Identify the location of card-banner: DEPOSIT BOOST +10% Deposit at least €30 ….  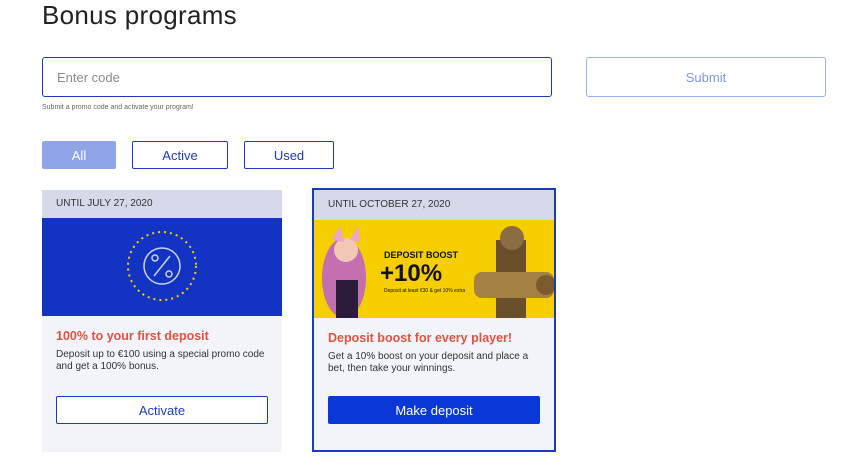
(434, 269).